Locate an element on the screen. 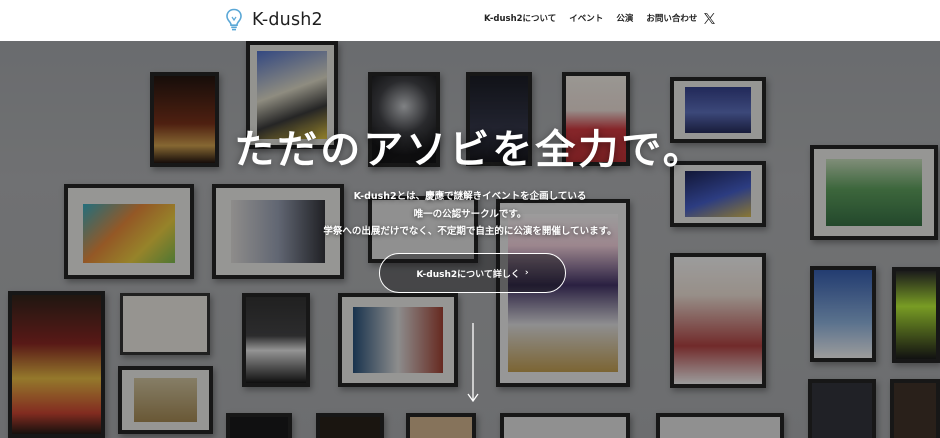 Image resolution: width=940 pixels, height=438 pixels. hero-description-line: K-dush2とは、慶應で謎解きイベントを企画している is located at coordinates (470, 196).